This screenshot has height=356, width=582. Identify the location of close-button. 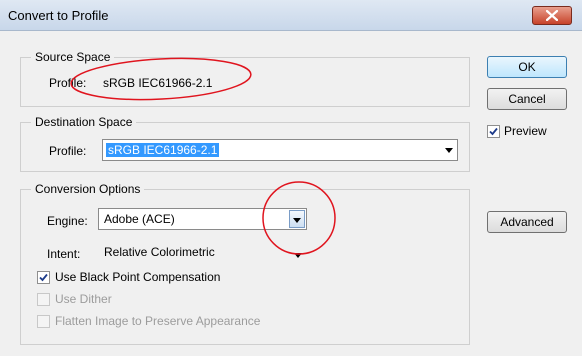
(552, 15).